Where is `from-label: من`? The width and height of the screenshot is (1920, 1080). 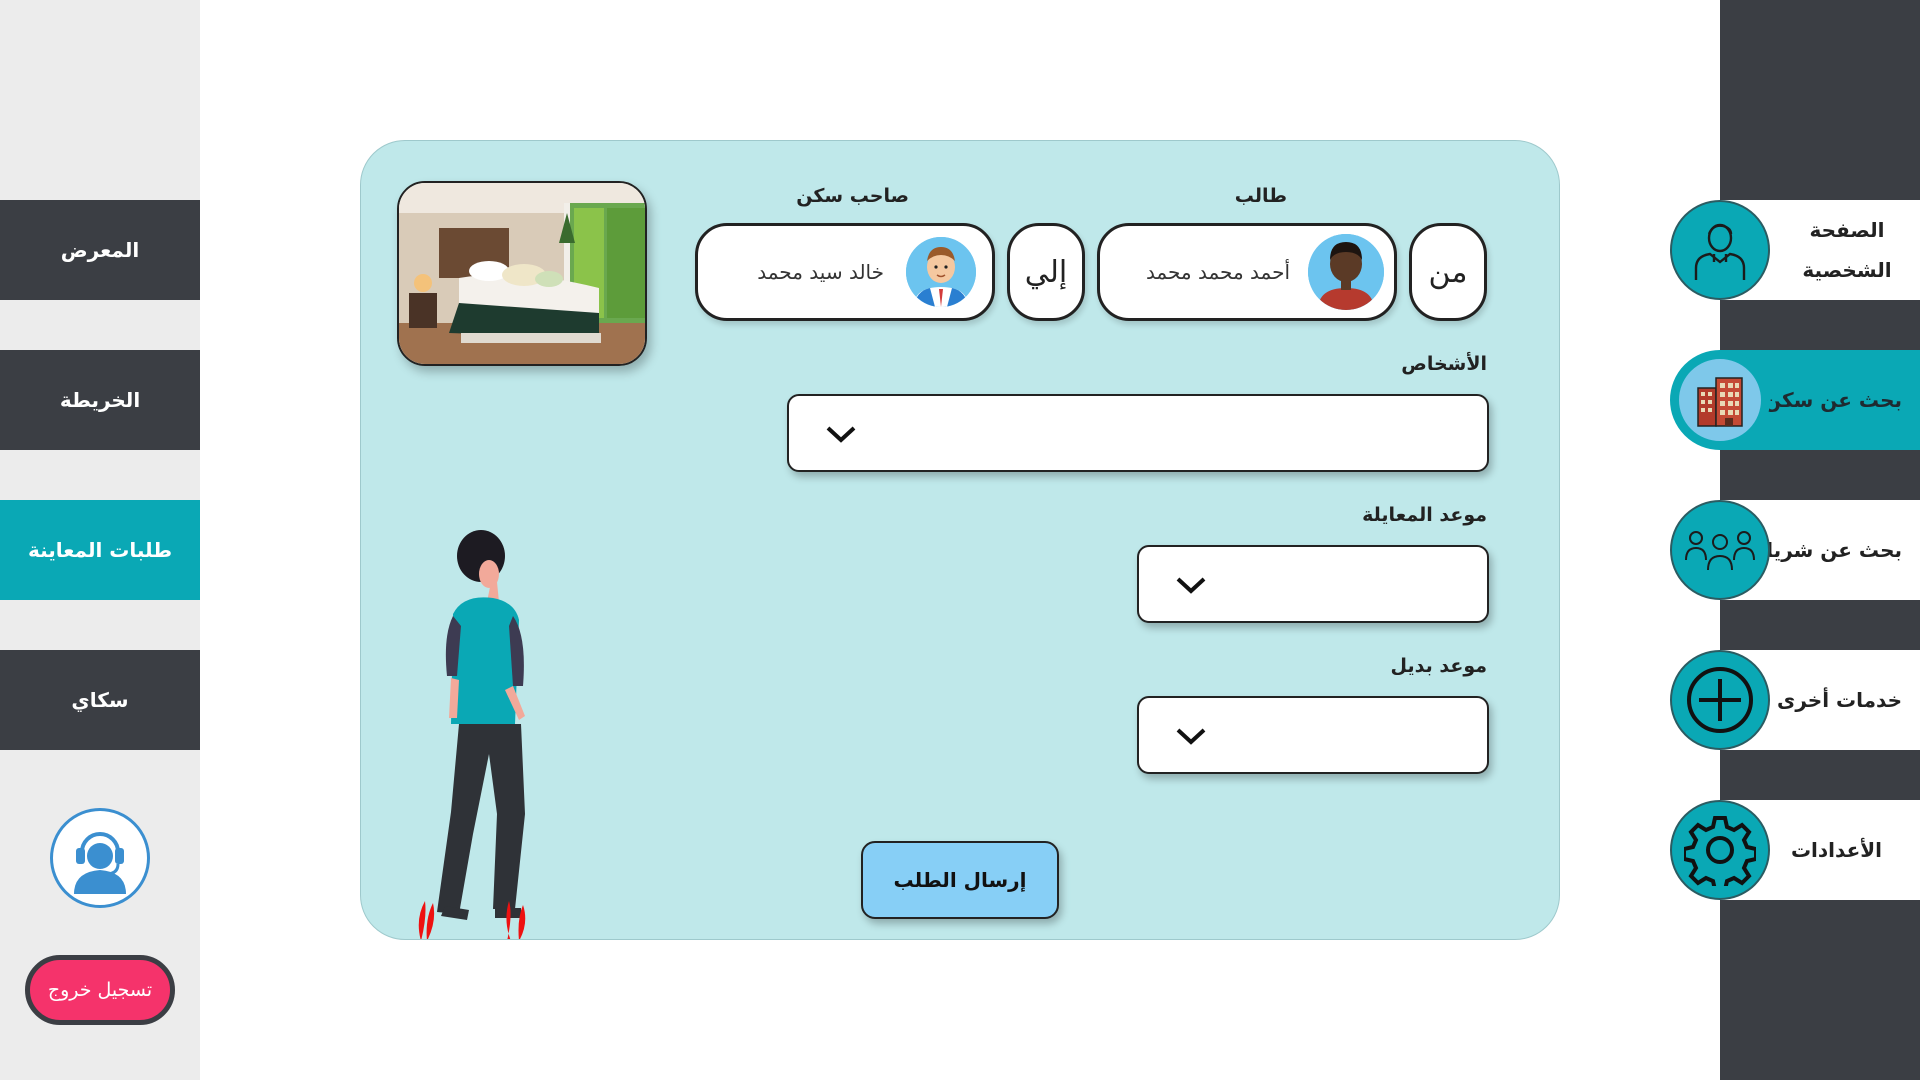
from-label: من is located at coordinates (1448, 272).